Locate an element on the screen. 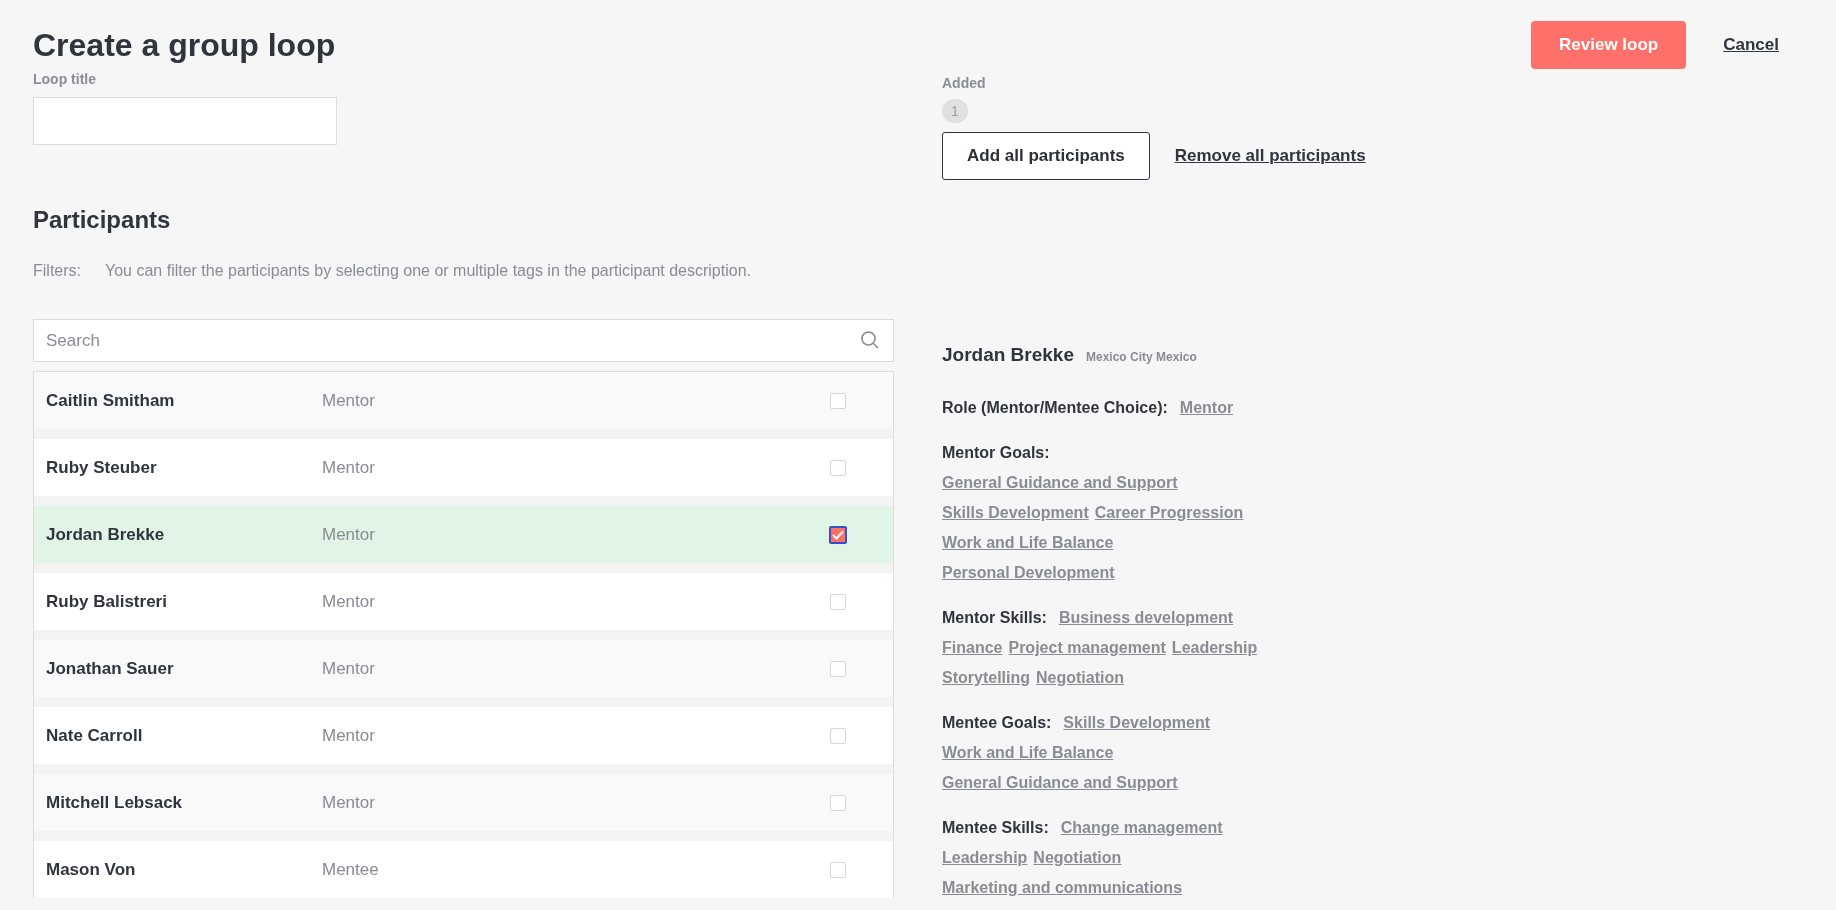  participant-row: Nate Carroll Mentor is located at coordinates (463, 735).